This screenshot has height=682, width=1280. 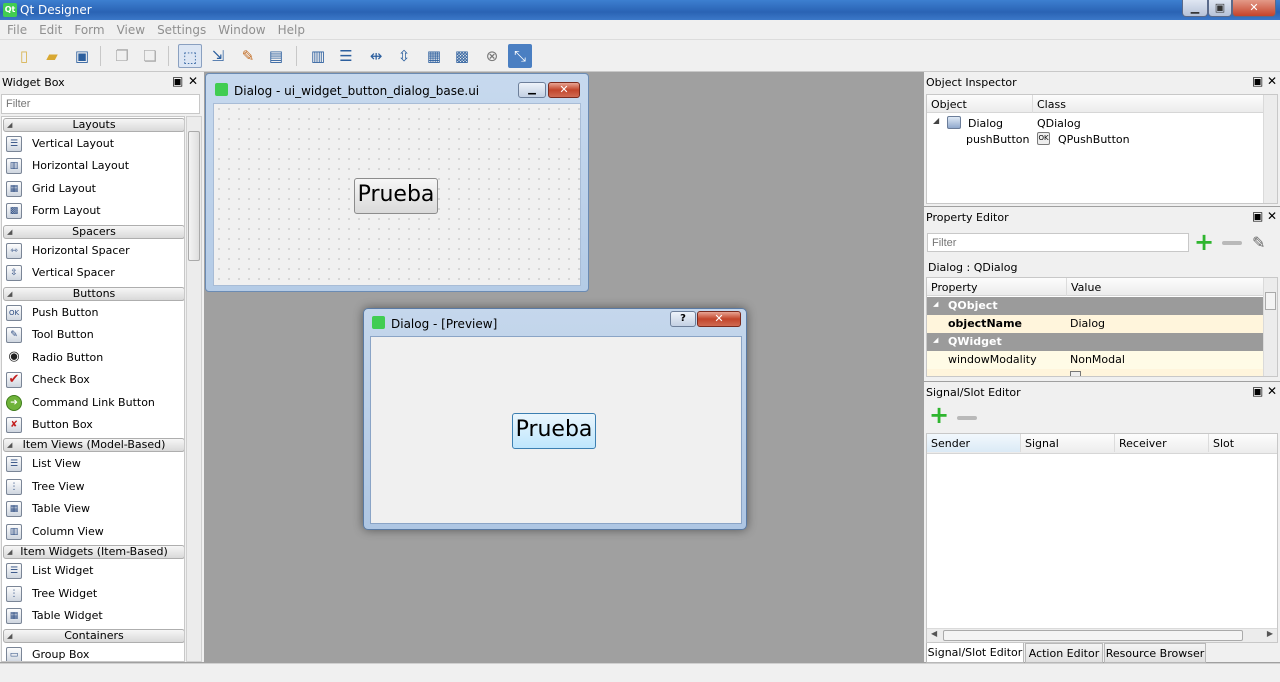 I want to click on widget-item-horizontal-layout: ▥ Horizontal Layout, so click(x=93, y=166).